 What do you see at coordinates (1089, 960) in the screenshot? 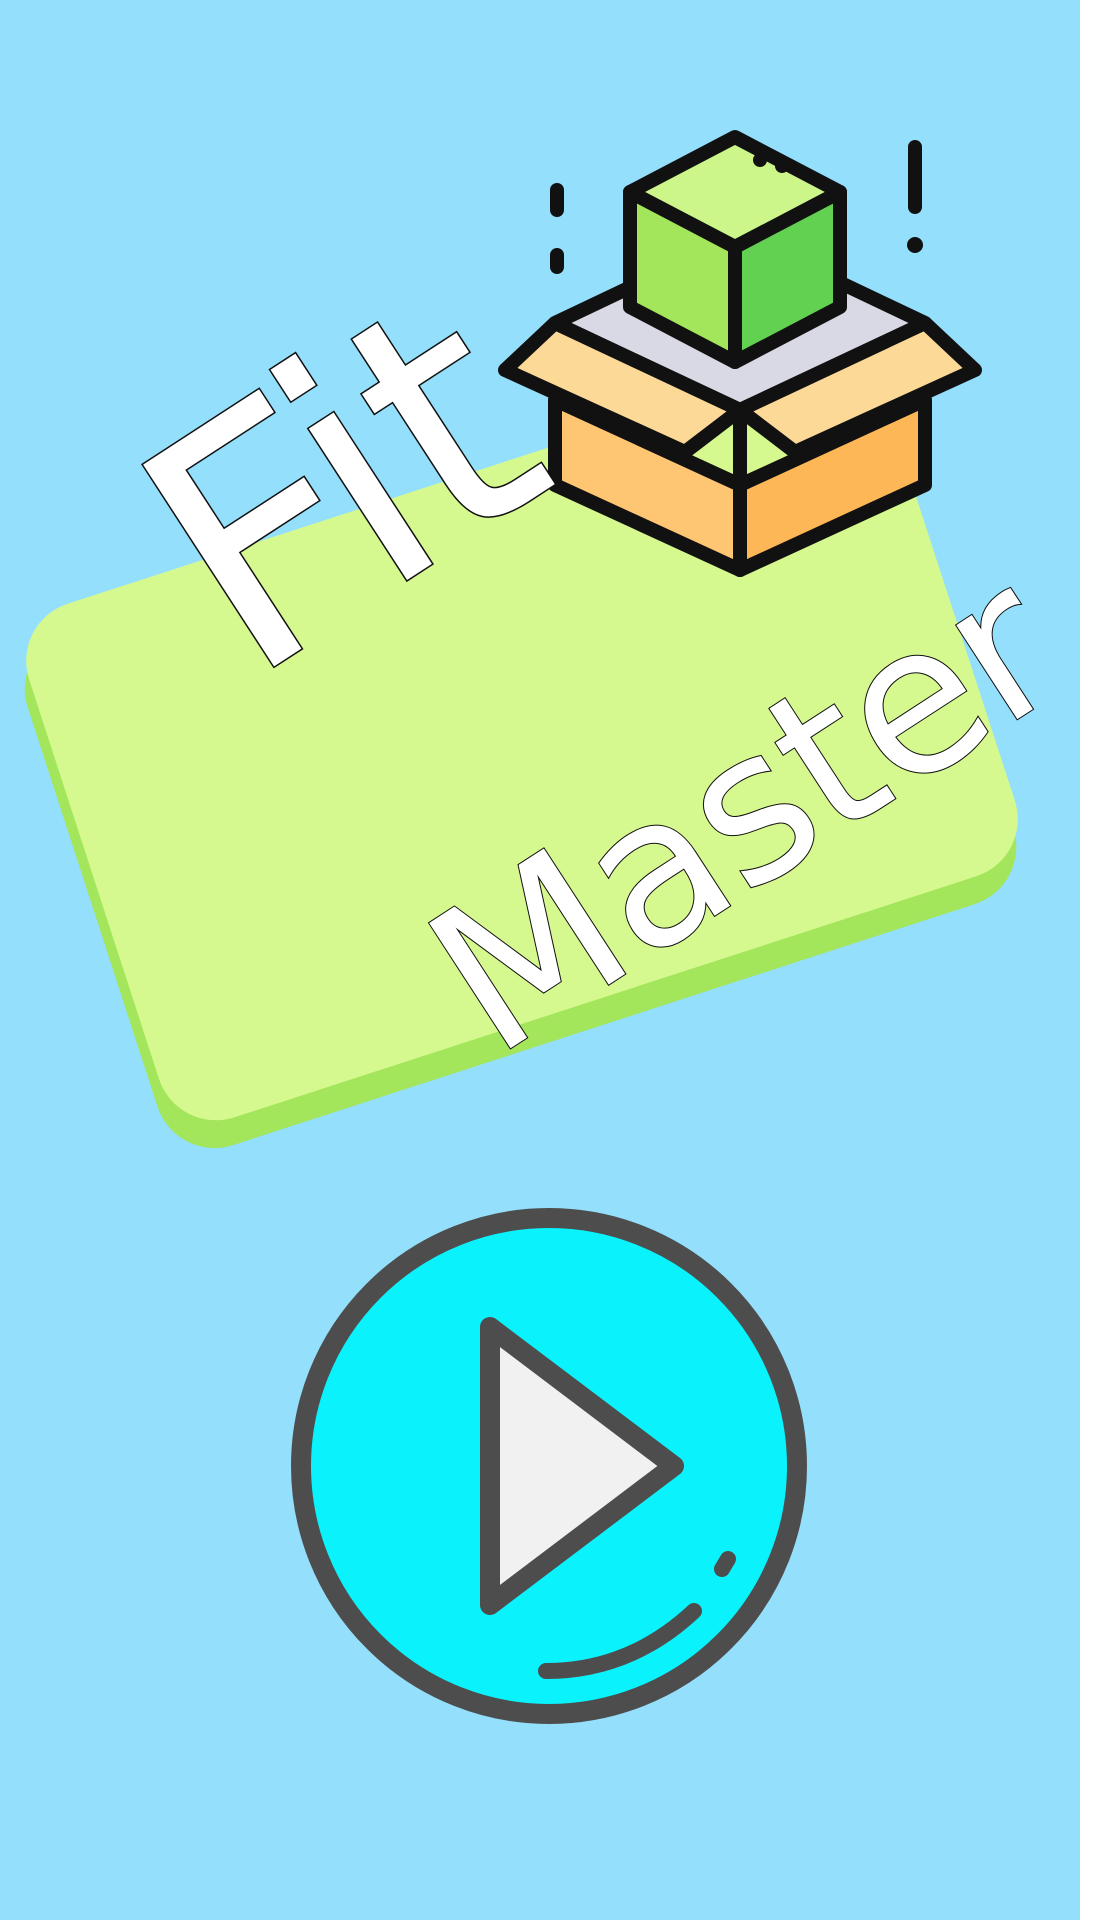
I see `right-gutter` at bounding box center [1089, 960].